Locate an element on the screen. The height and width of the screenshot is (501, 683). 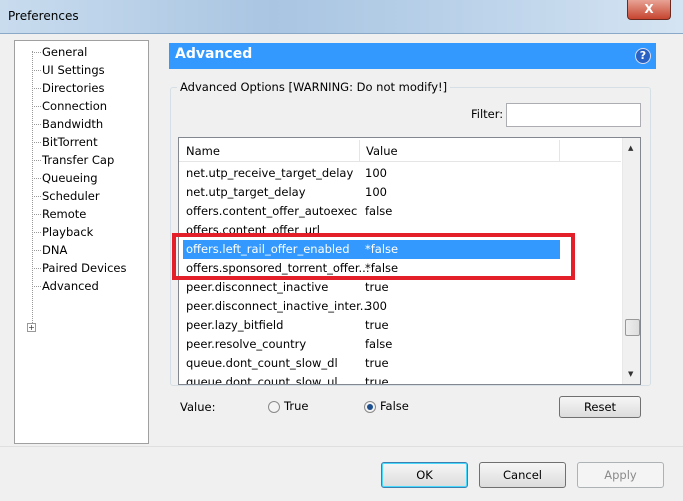
sidebar-item-scheduler: Scheduler is located at coordinates (71, 196).